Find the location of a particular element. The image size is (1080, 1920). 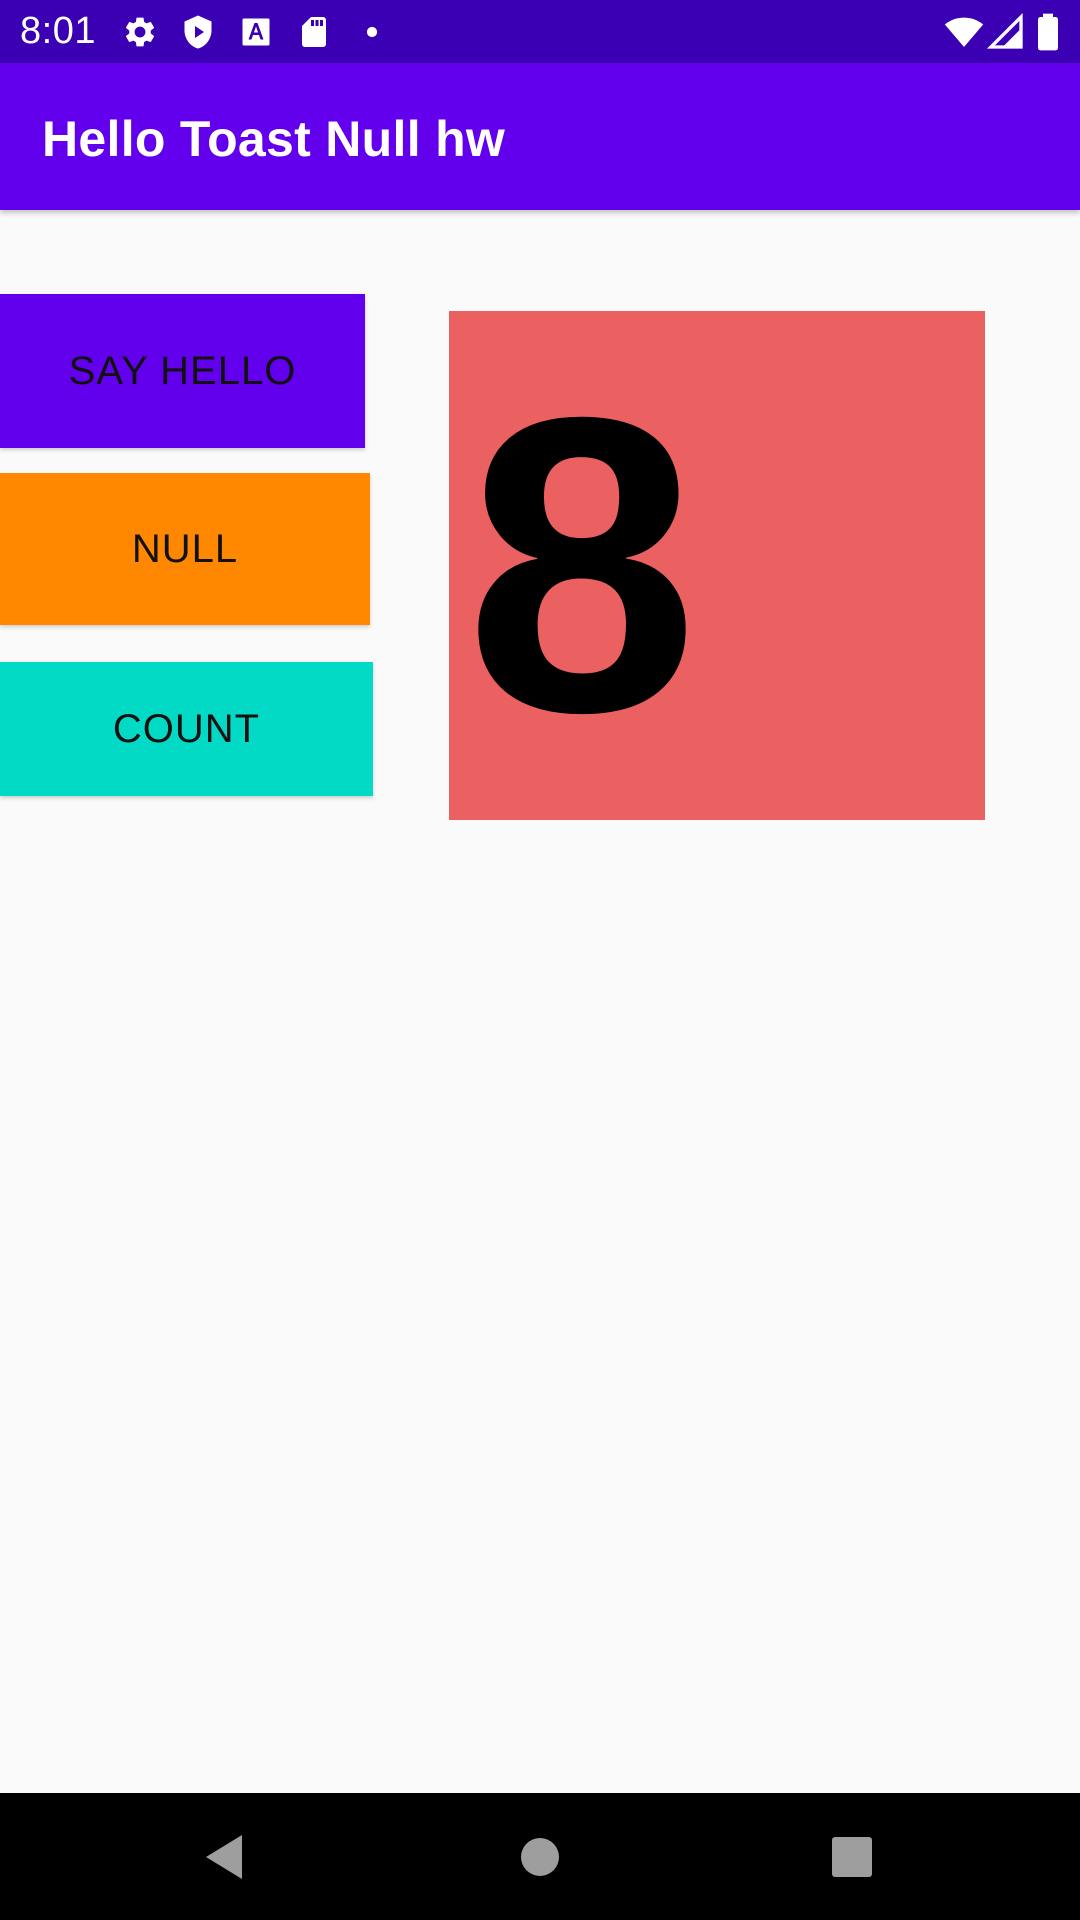

count-value: 8 is located at coordinates (582, 565).